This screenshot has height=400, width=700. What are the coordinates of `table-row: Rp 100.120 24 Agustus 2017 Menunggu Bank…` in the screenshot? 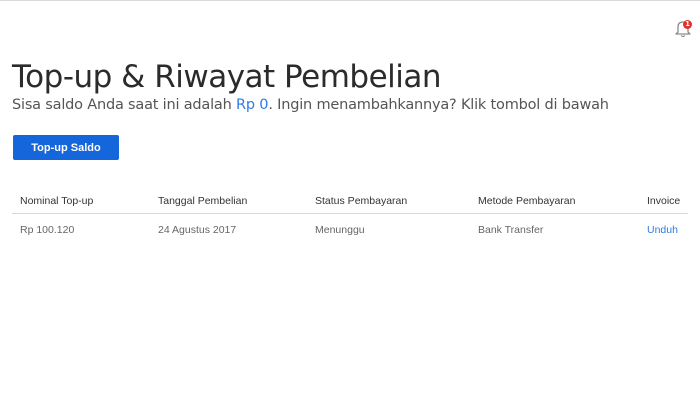 It's located at (350, 229).